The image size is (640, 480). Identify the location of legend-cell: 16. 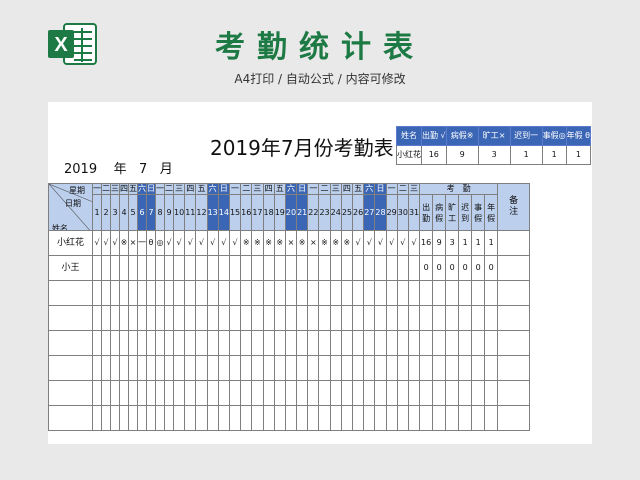
(434, 155).